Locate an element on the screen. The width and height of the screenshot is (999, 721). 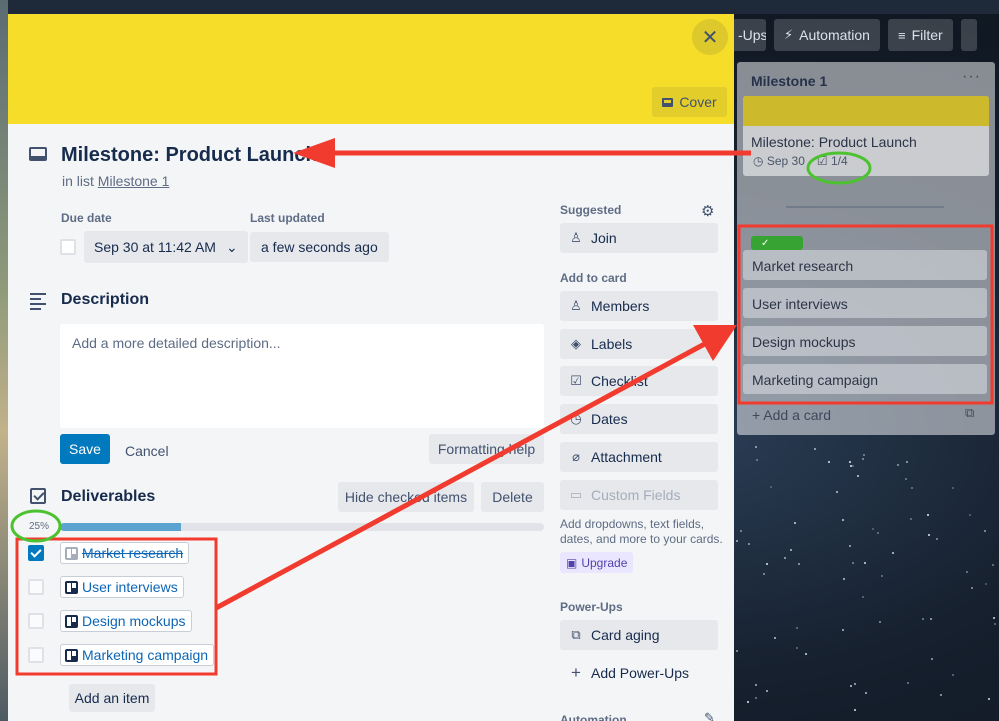
card-title: Milestone: Product Launch is located at coordinates (189, 155).